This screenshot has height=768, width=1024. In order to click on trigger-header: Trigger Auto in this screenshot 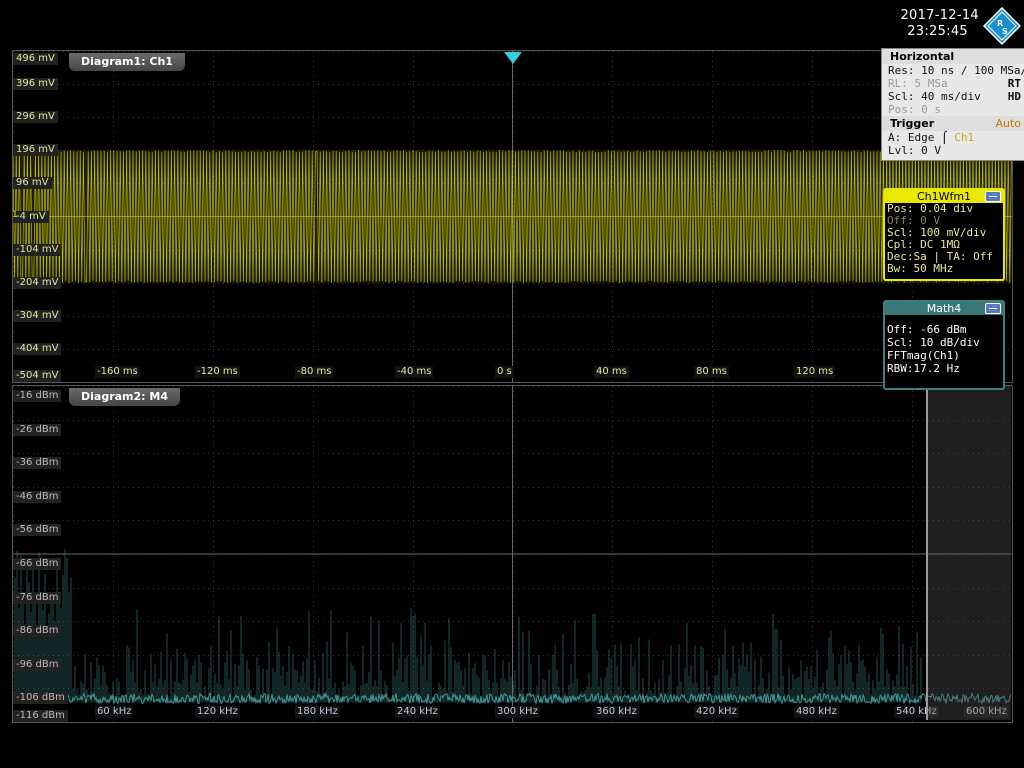, I will do `click(953, 123)`.